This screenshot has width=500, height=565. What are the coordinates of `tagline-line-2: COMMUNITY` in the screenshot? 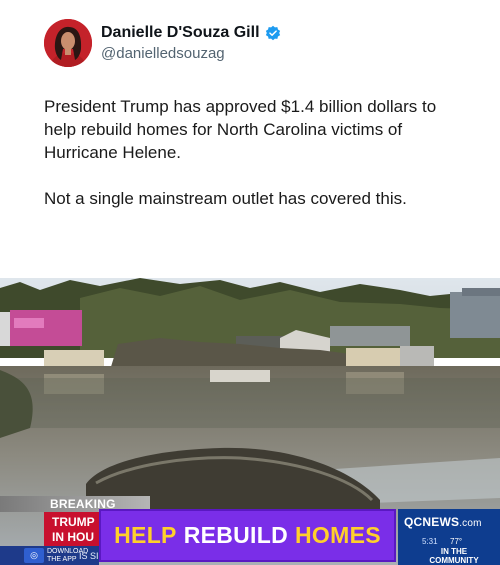 It's located at (454, 560).